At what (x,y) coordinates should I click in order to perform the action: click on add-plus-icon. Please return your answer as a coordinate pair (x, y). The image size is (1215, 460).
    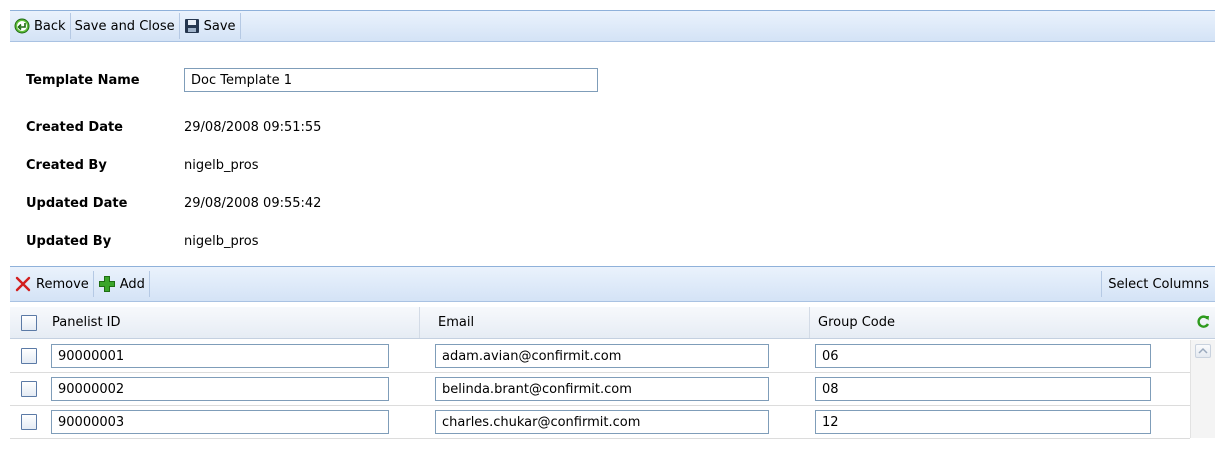
    Looking at the image, I should click on (107, 284).